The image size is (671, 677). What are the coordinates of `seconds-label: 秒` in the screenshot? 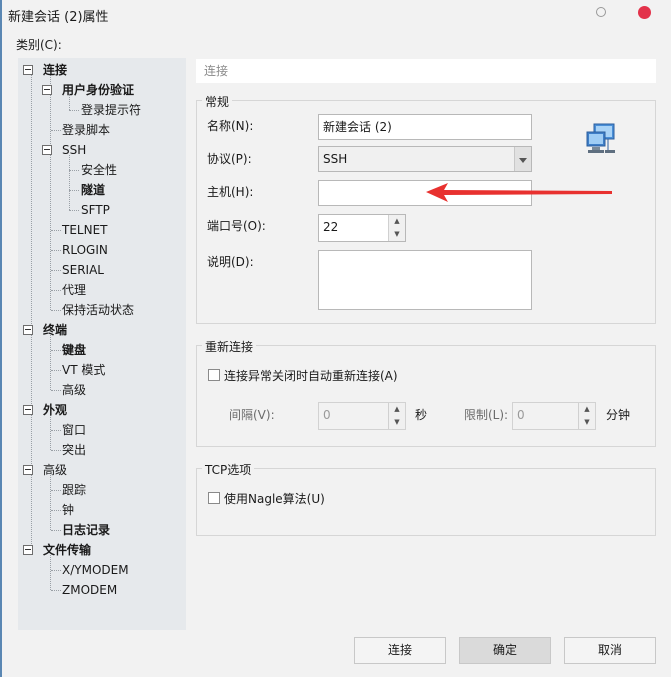 It's located at (421, 415).